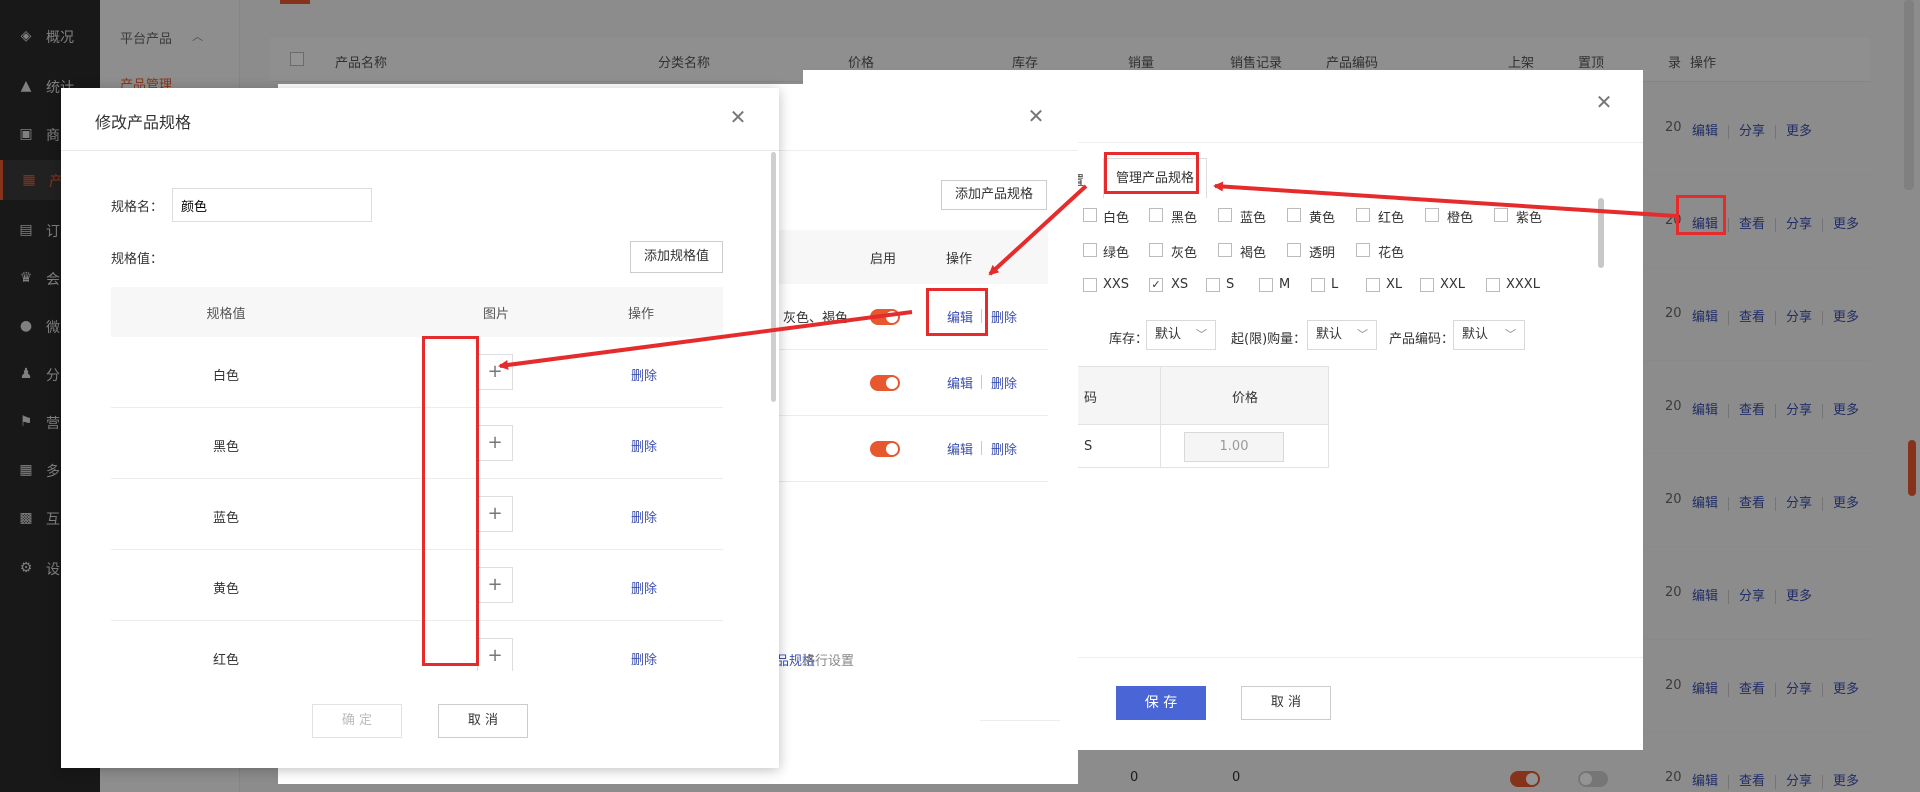 Image resolution: width=1920 pixels, height=792 pixels. Describe the element at coordinates (1445, 199) in the screenshot. I see `arrow-to-manage-spec` at that location.